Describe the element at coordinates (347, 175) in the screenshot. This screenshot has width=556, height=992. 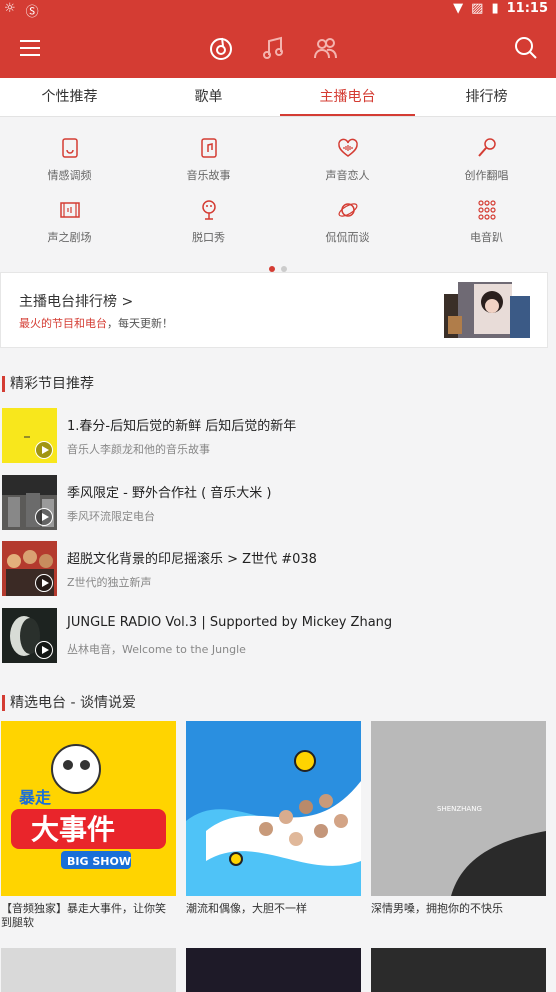
I see `category-label: 声音恋人` at that location.